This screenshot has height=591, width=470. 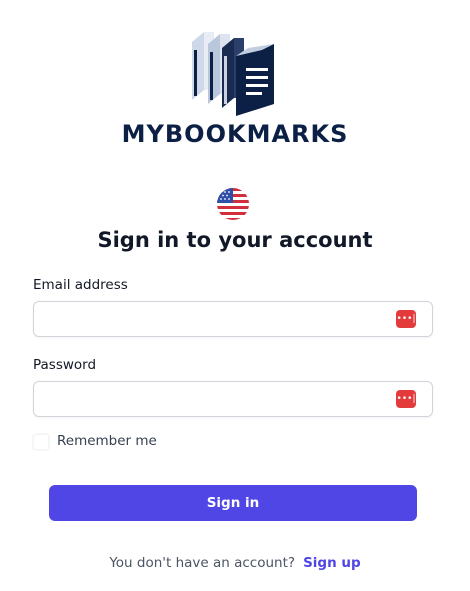 I want to click on page-title: Sign in to your account, so click(x=235, y=240).